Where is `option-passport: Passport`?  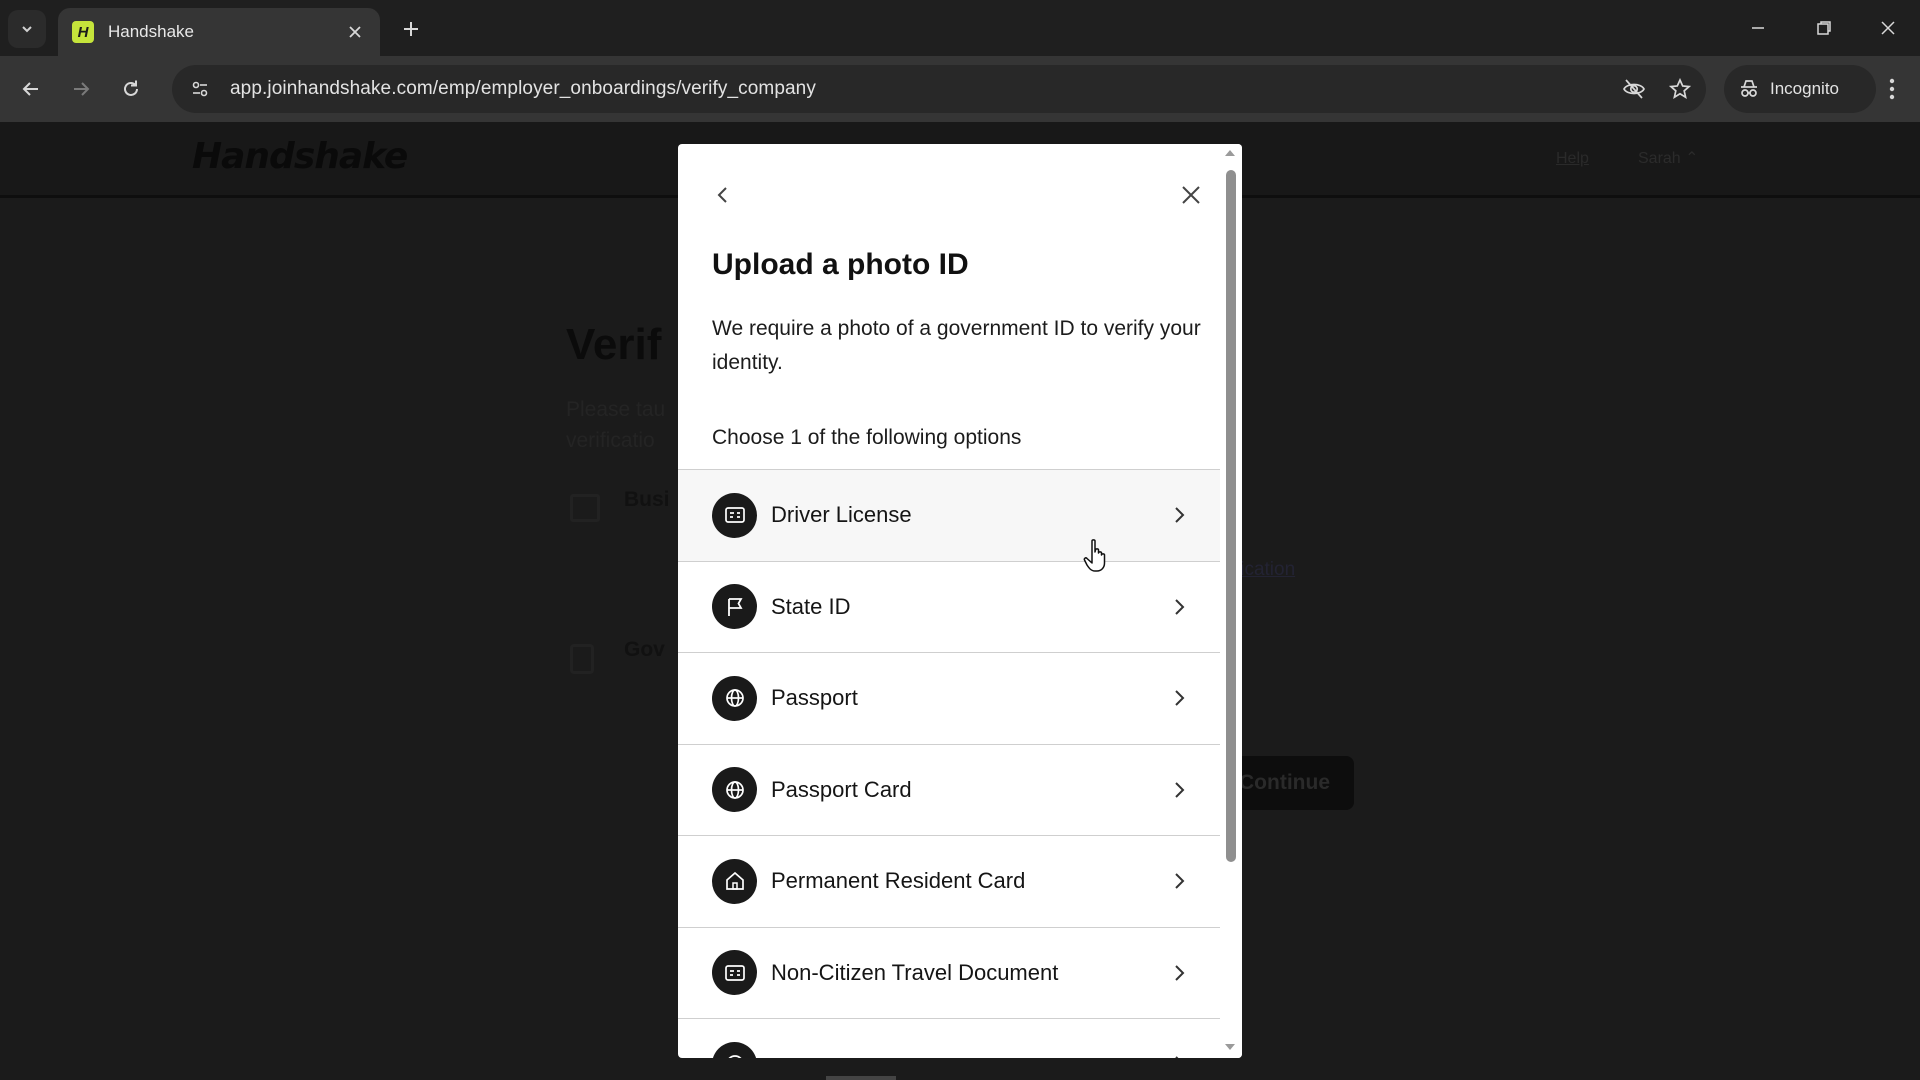 option-passport: Passport is located at coordinates (949, 698).